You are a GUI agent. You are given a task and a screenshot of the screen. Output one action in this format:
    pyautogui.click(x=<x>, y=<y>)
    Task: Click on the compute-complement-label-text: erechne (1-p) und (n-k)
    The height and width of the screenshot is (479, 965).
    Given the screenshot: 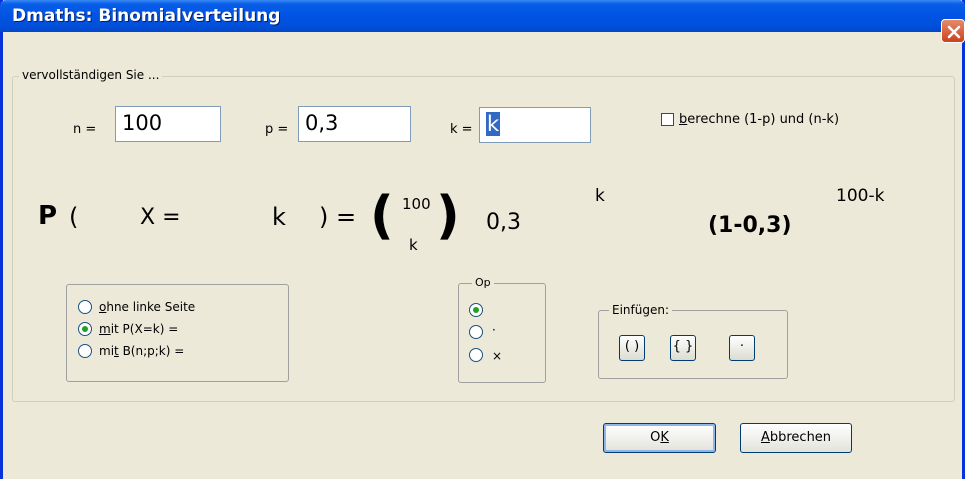 What is the action you would take?
    pyautogui.click(x=763, y=119)
    